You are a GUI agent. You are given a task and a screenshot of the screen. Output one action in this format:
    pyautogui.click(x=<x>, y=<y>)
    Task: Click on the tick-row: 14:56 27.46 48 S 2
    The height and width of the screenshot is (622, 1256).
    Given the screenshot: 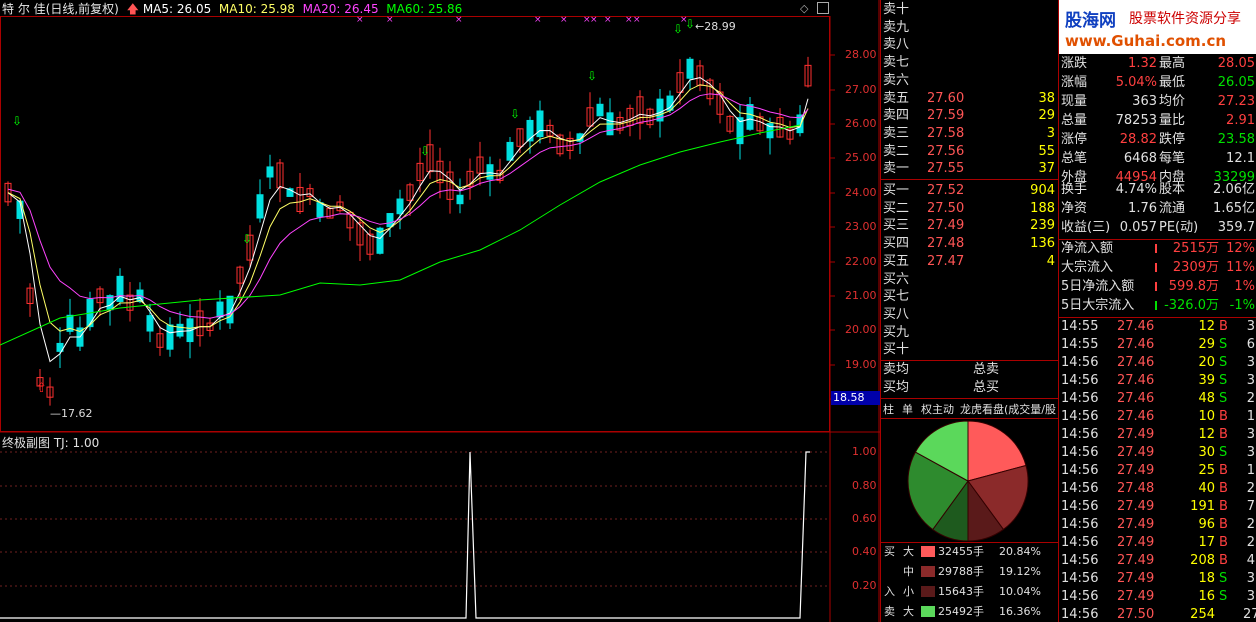 What is the action you would take?
    pyautogui.click(x=1157, y=398)
    